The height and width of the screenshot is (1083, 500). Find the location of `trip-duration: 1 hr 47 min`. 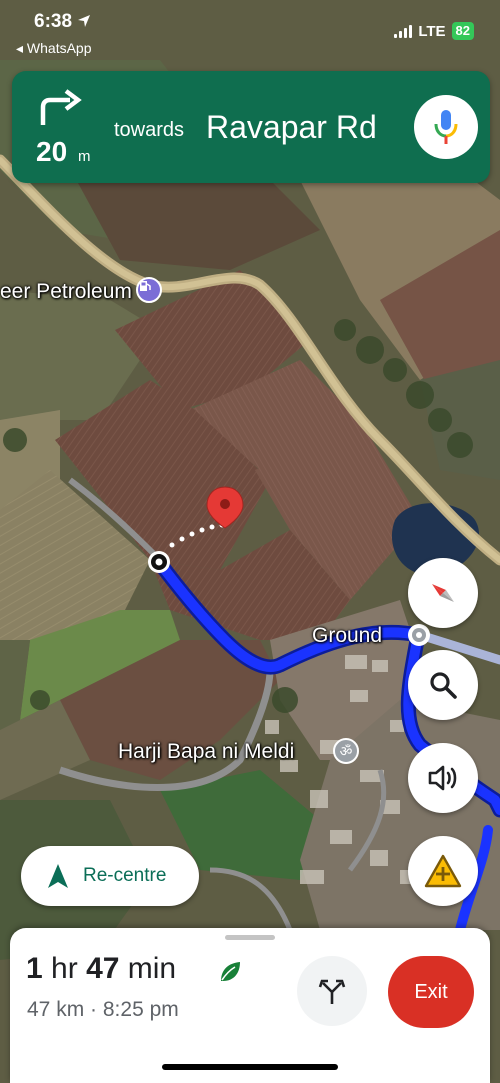

trip-duration: 1 hr 47 min is located at coordinates (101, 968).